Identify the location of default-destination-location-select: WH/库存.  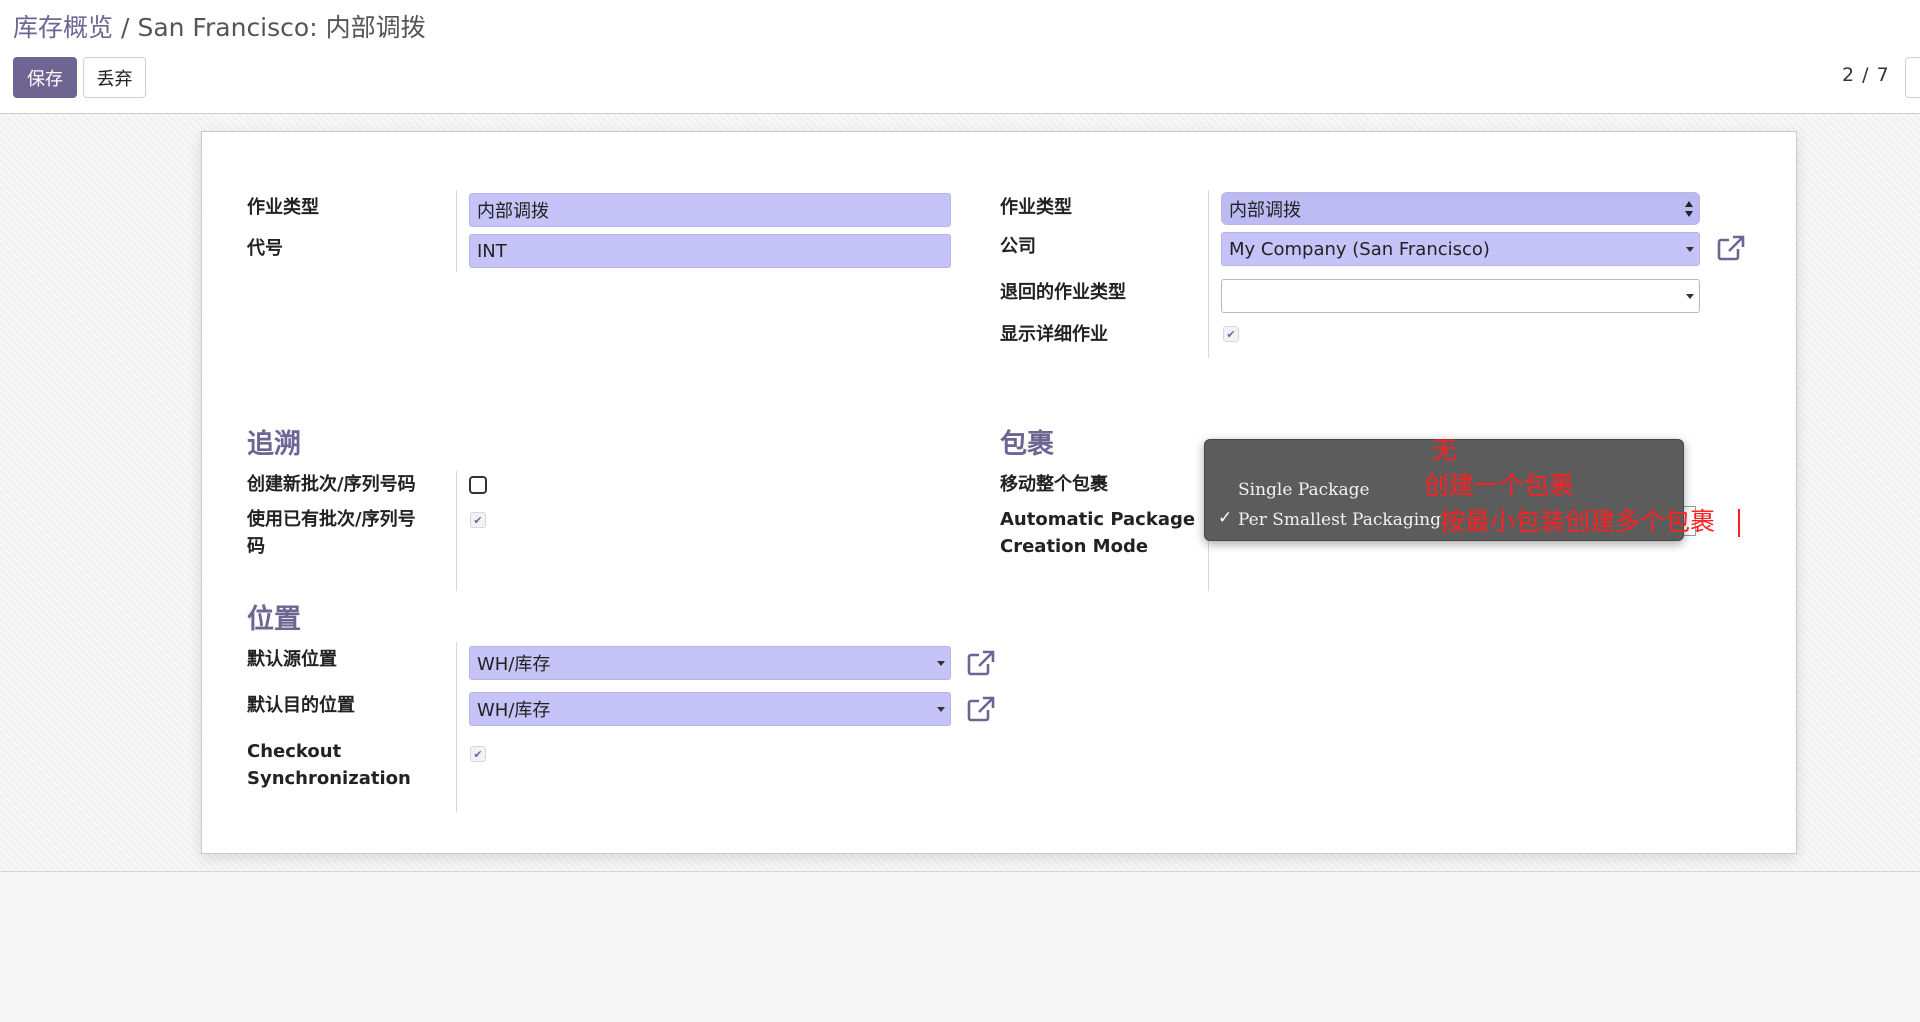
(710, 709).